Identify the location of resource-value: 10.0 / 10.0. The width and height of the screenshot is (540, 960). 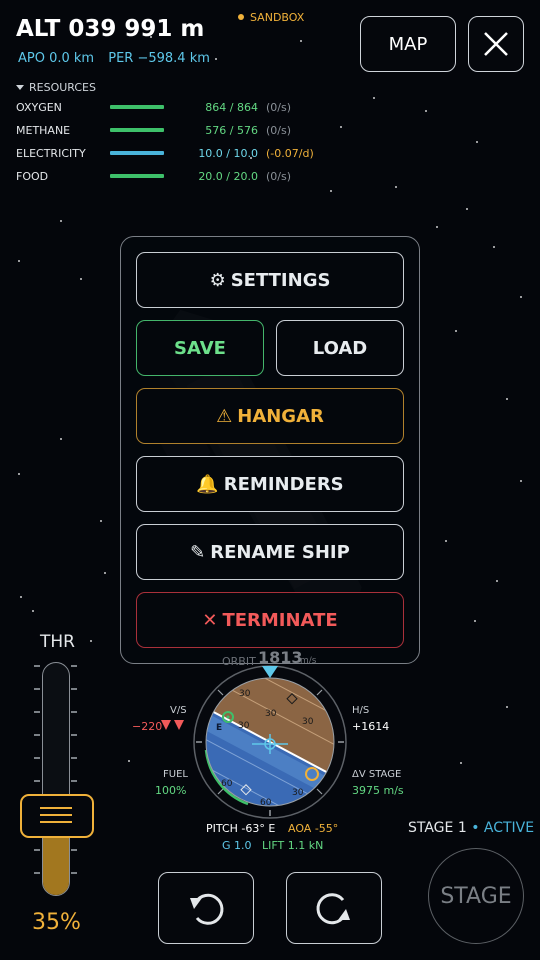
(228, 153).